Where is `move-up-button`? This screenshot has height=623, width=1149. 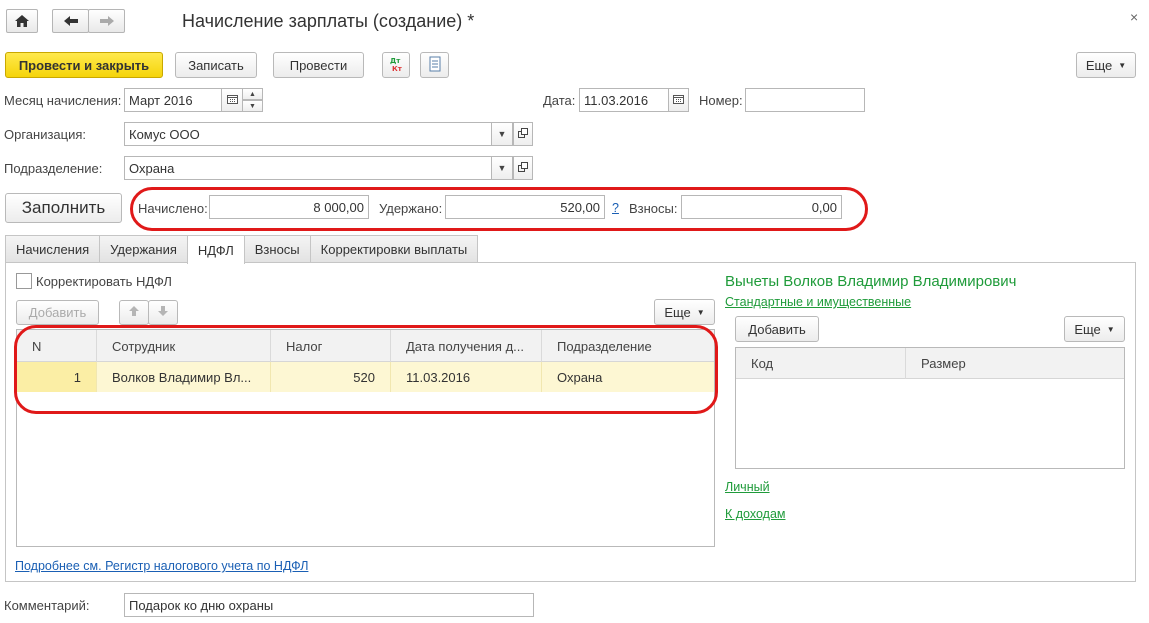
move-up-button is located at coordinates (134, 312).